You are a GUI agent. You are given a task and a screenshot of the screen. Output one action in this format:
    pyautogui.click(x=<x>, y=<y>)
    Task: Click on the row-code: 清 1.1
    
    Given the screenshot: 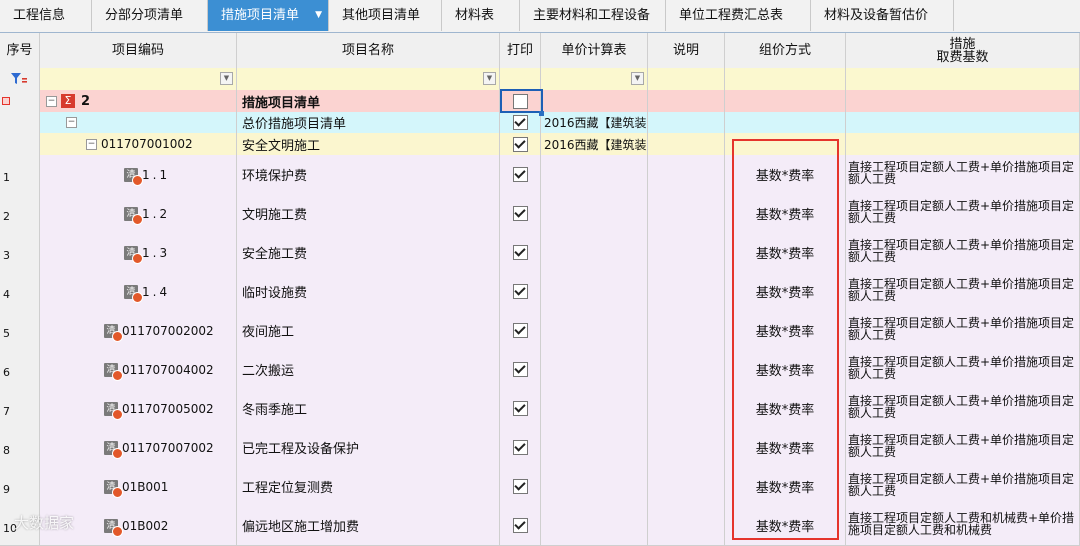 What is the action you would take?
    pyautogui.click(x=138, y=174)
    